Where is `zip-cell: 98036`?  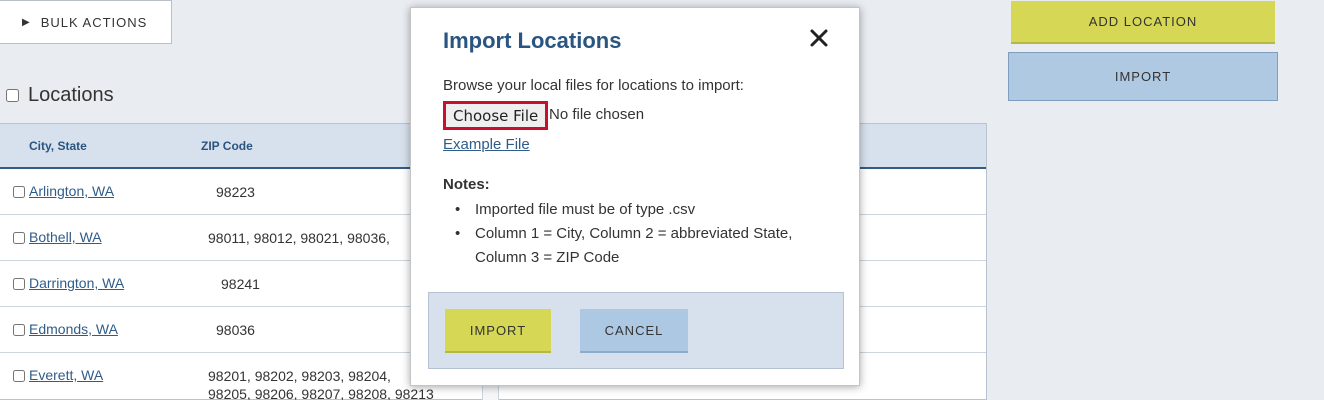
zip-cell: 98036 is located at coordinates (235, 330).